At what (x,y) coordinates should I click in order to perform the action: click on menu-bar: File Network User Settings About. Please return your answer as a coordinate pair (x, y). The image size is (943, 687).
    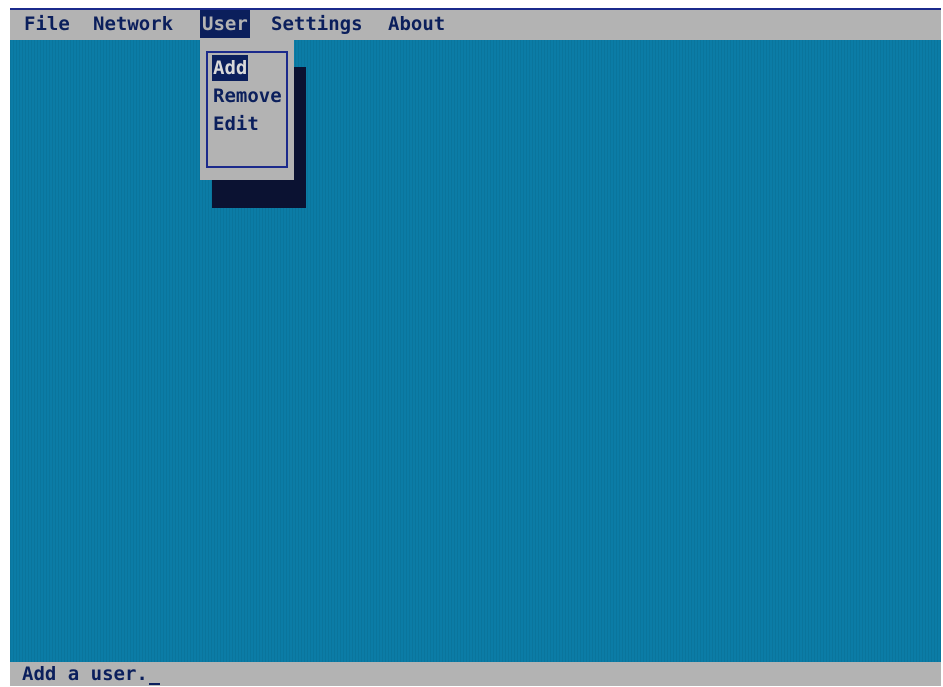
    Looking at the image, I should click on (475, 24).